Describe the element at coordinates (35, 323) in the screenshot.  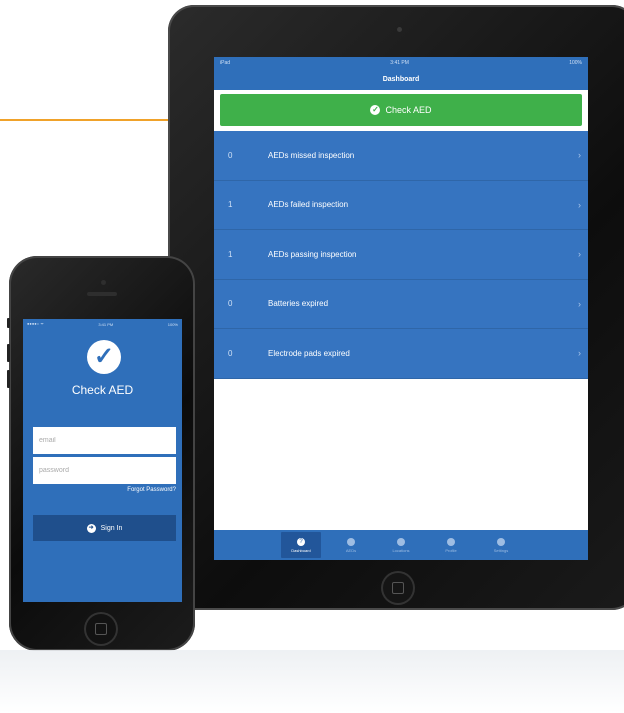
I see `status-signal: ●●●●○ ᯤ` at that location.